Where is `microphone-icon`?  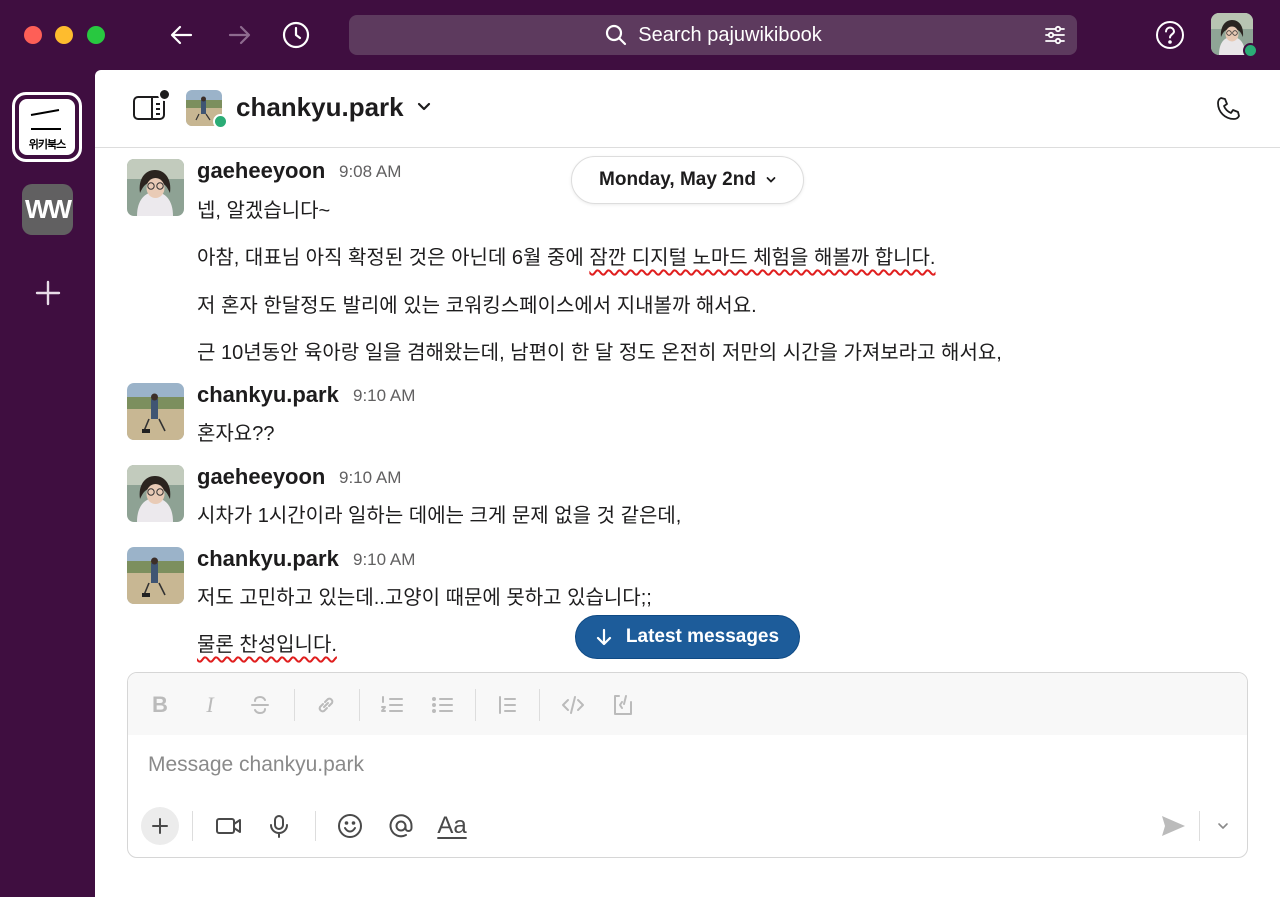
microphone-icon is located at coordinates (279, 826).